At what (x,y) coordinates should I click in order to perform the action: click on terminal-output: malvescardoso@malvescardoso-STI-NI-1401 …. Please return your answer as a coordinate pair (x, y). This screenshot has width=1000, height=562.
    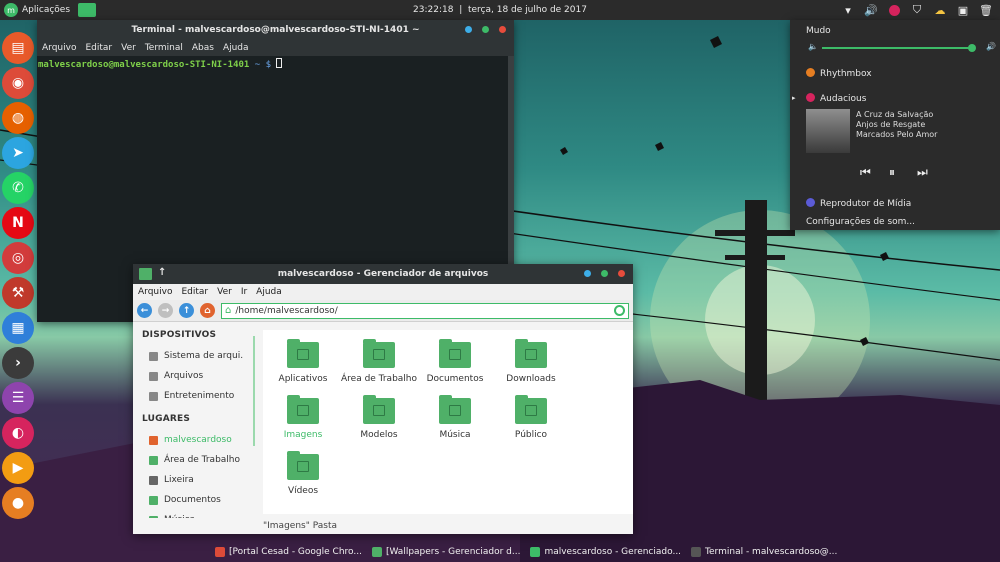
    Looking at the image, I should click on (275, 63).